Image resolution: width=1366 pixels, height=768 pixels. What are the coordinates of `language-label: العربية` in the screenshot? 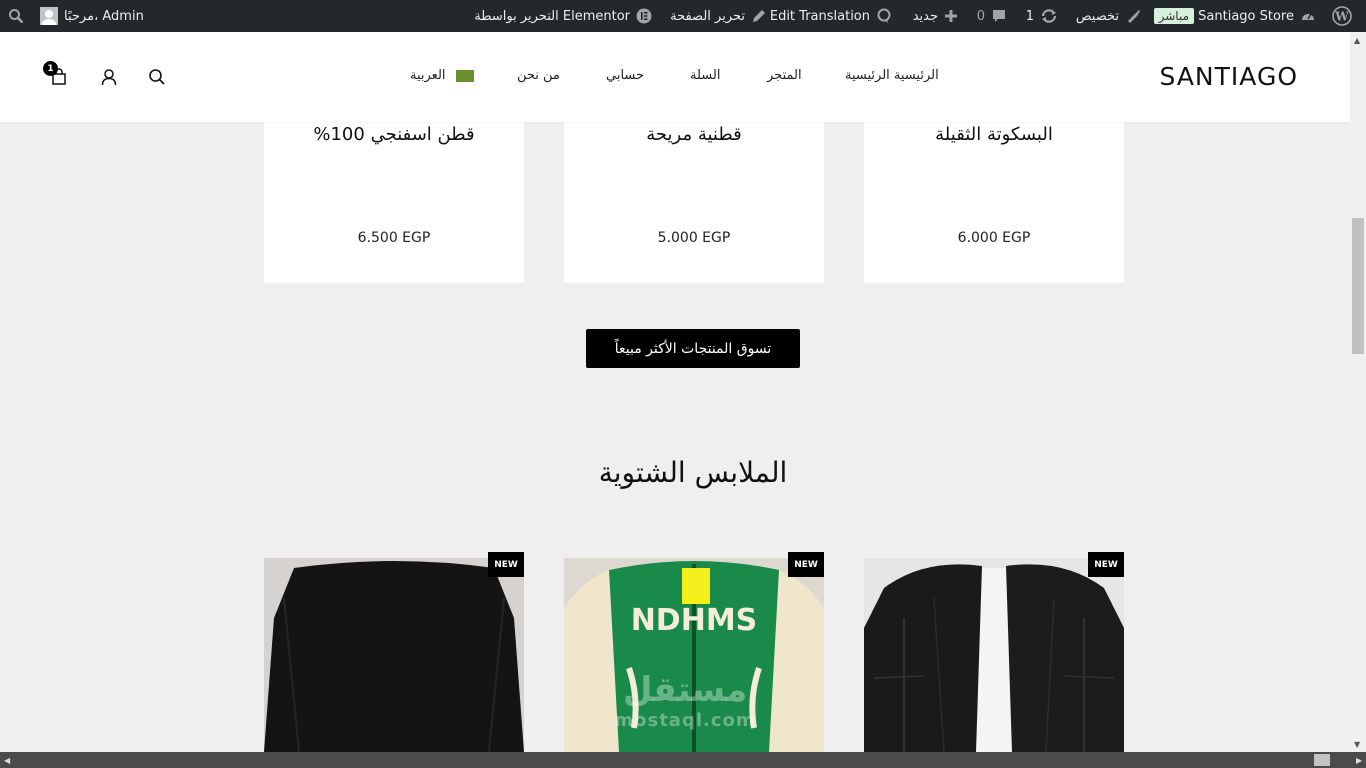 It's located at (428, 75).